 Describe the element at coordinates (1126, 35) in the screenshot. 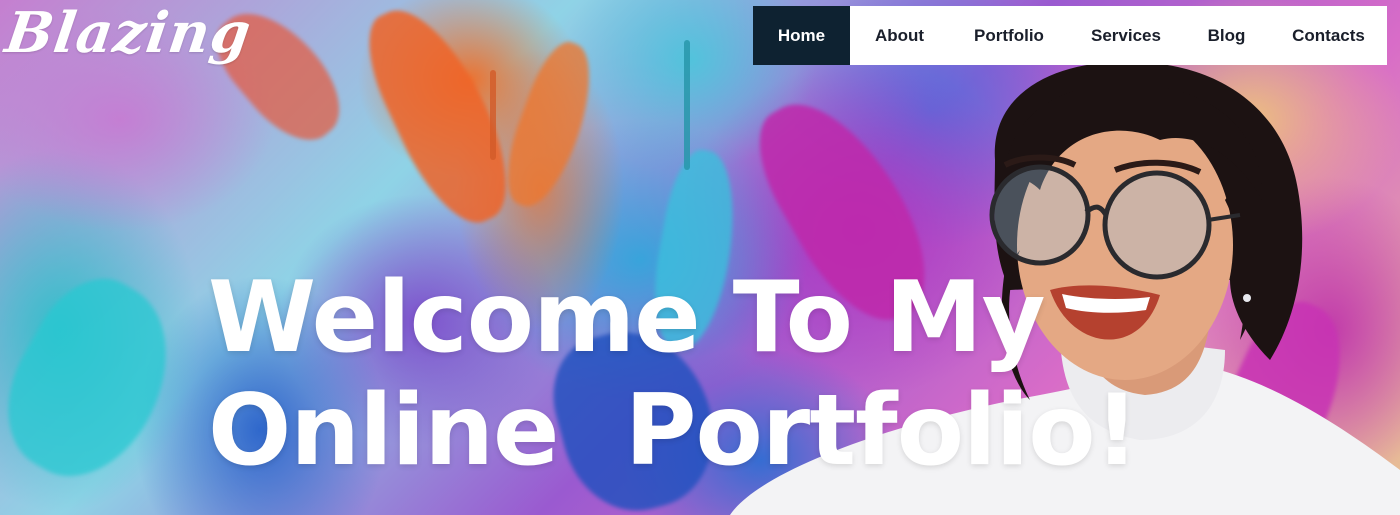

I see `nav-item-services: Services` at that location.